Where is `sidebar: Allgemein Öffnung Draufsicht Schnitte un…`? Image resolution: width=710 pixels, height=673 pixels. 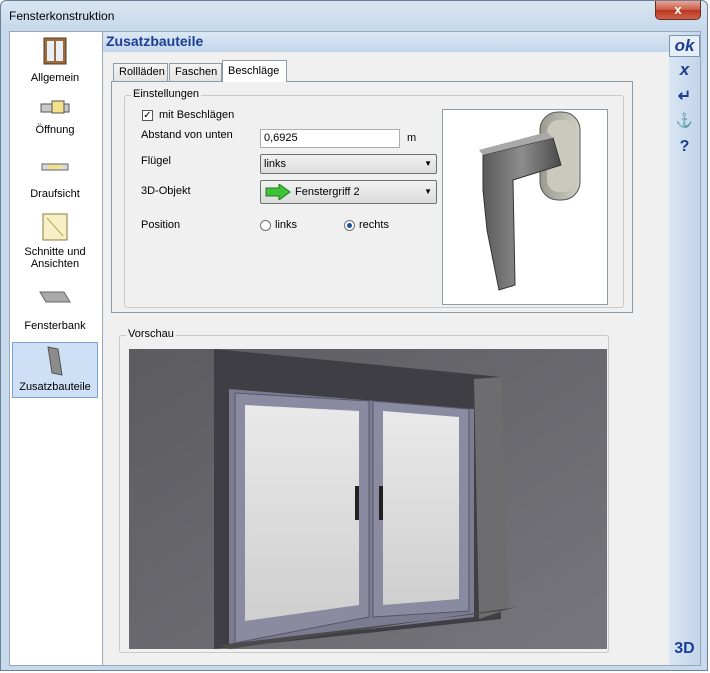
sidebar: Allgemein Öffnung Draufsicht Schnitte un… is located at coordinates (56, 348).